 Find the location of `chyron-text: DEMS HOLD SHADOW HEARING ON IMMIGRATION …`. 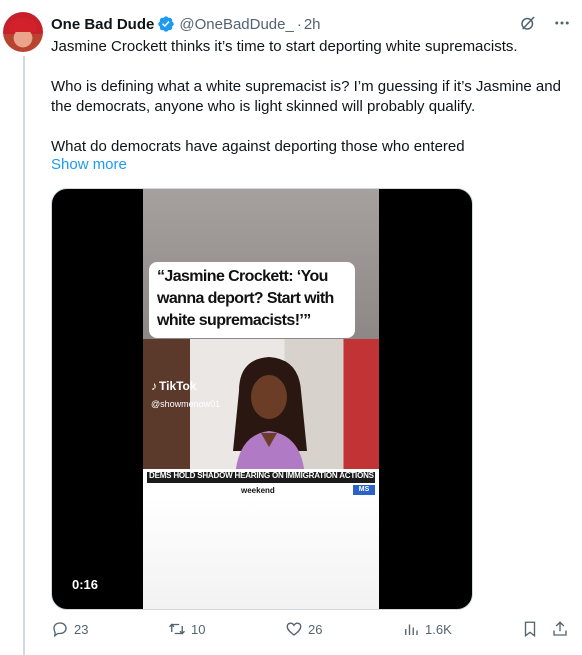

chyron-text: DEMS HOLD SHADOW HEARING ON IMMIGRATION … is located at coordinates (264, 475).